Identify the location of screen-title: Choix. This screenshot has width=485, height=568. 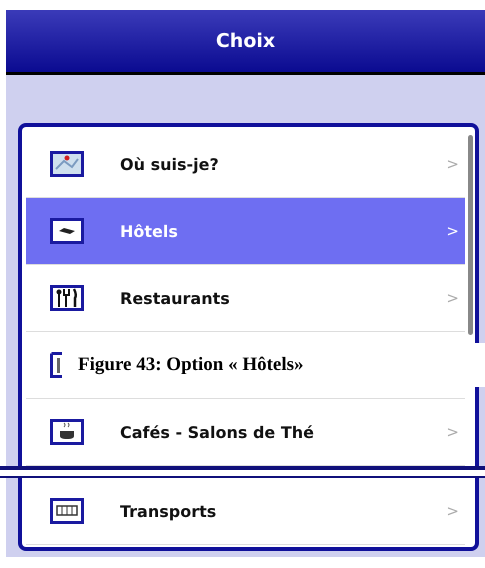
(246, 41).